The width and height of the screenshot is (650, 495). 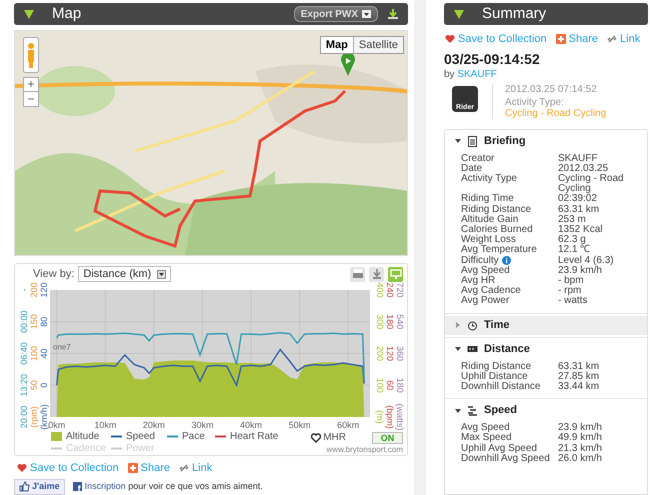 What do you see at coordinates (336, 14) in the screenshot?
I see `export-button: Export PWX` at bounding box center [336, 14].